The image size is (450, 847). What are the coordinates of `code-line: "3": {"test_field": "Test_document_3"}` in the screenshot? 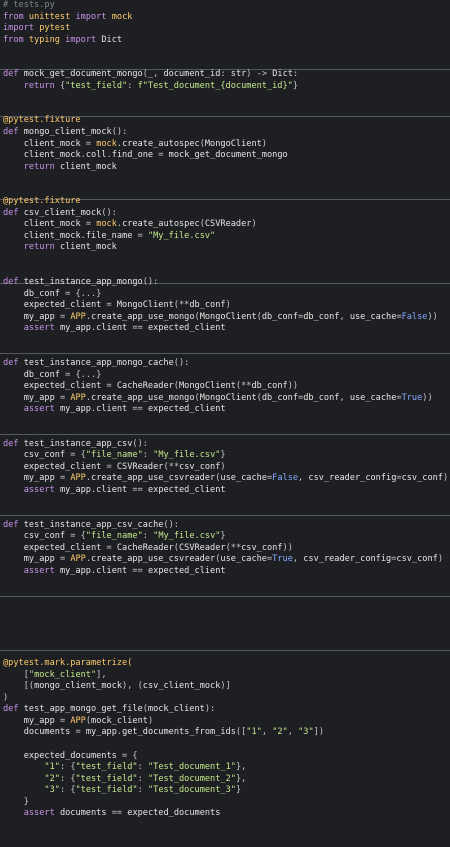 It's located at (225, 791).